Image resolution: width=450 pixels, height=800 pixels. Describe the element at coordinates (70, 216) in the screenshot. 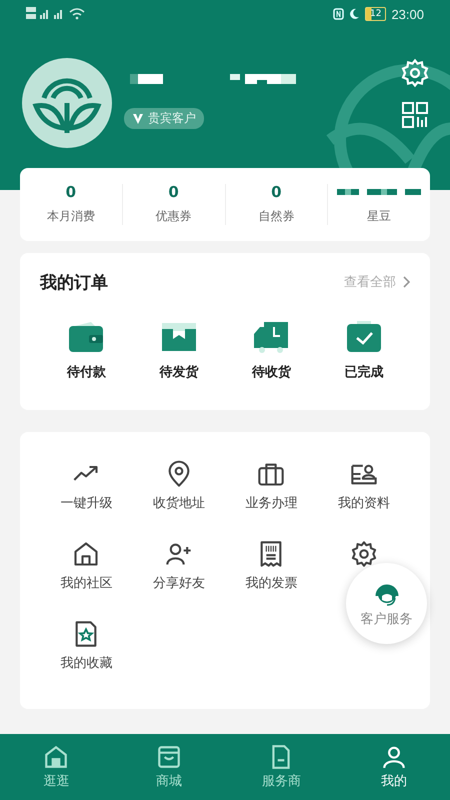

I see `stat-label: 本月消费` at that location.